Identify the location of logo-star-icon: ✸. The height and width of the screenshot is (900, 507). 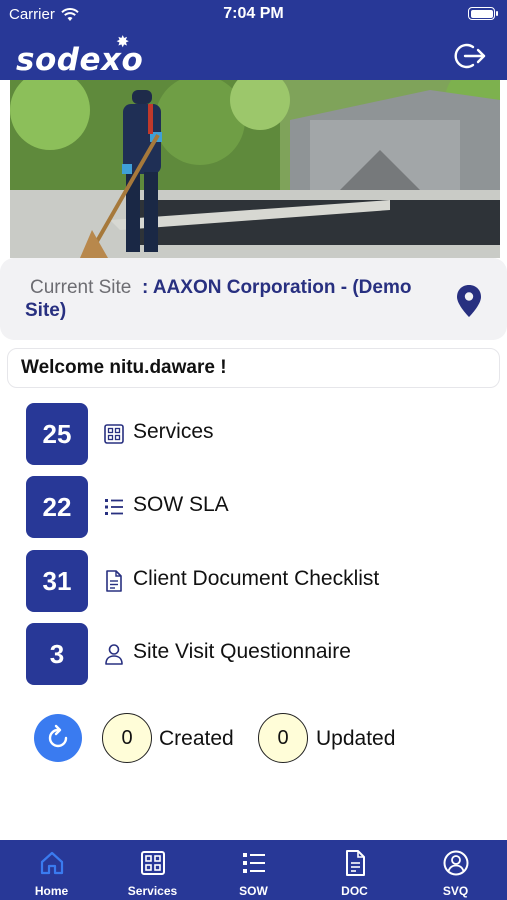
(123, 42).